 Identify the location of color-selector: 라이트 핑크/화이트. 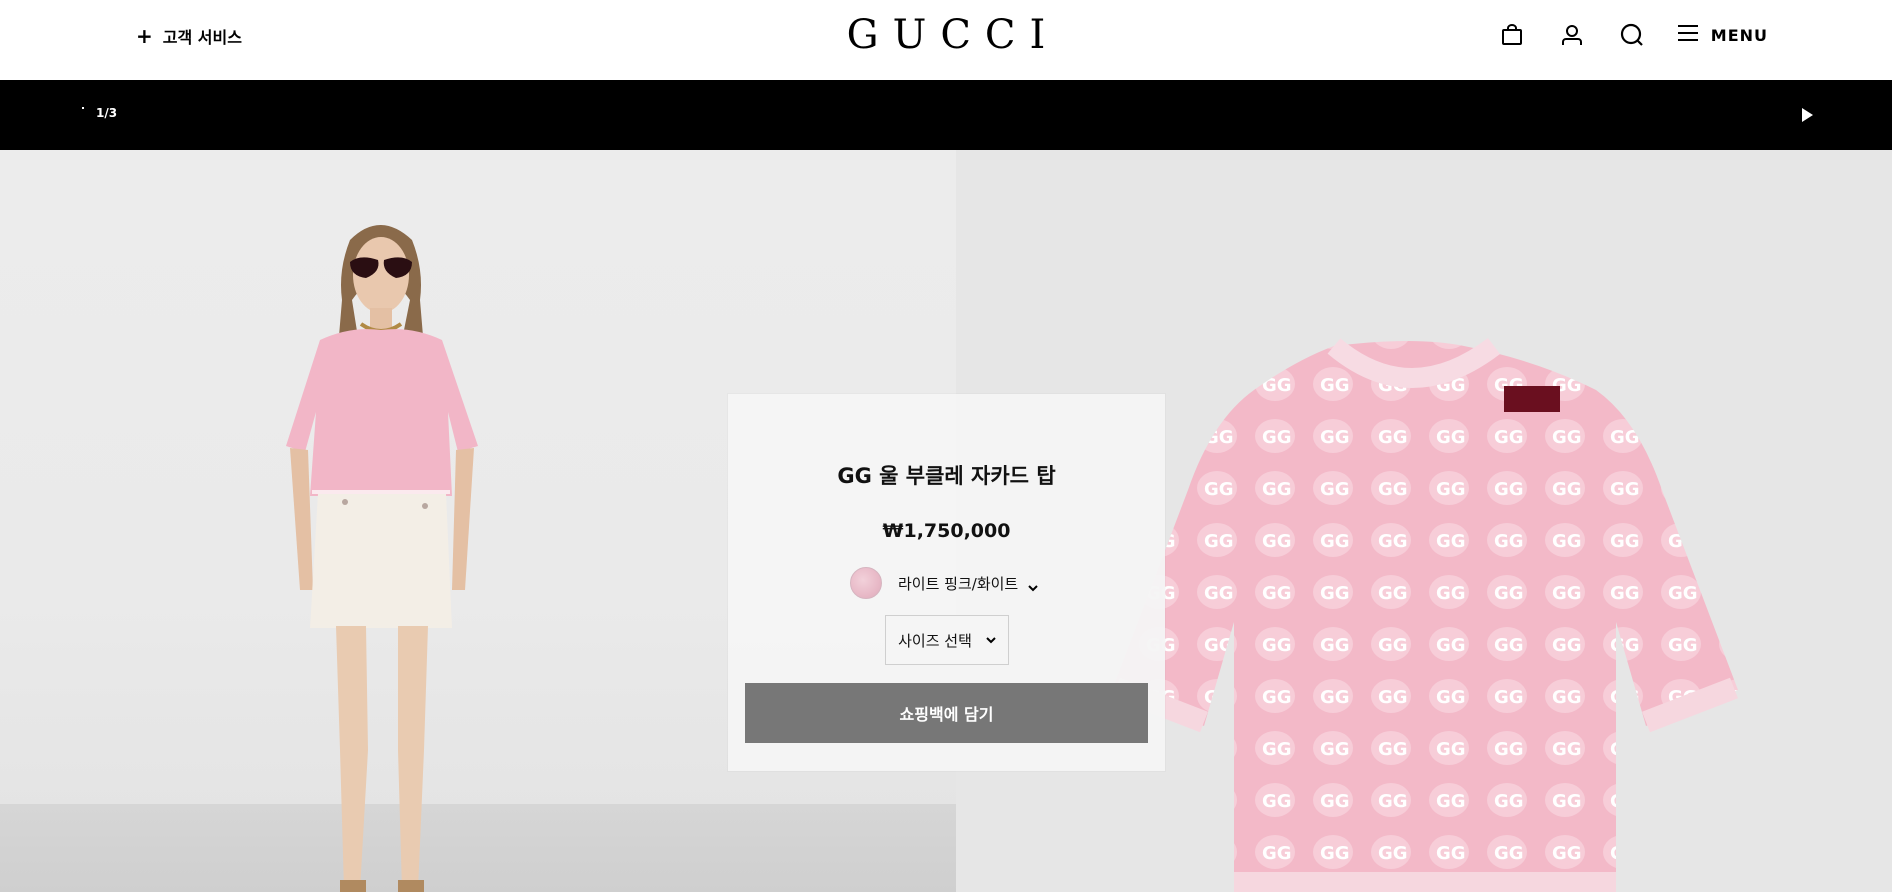
(944, 583).